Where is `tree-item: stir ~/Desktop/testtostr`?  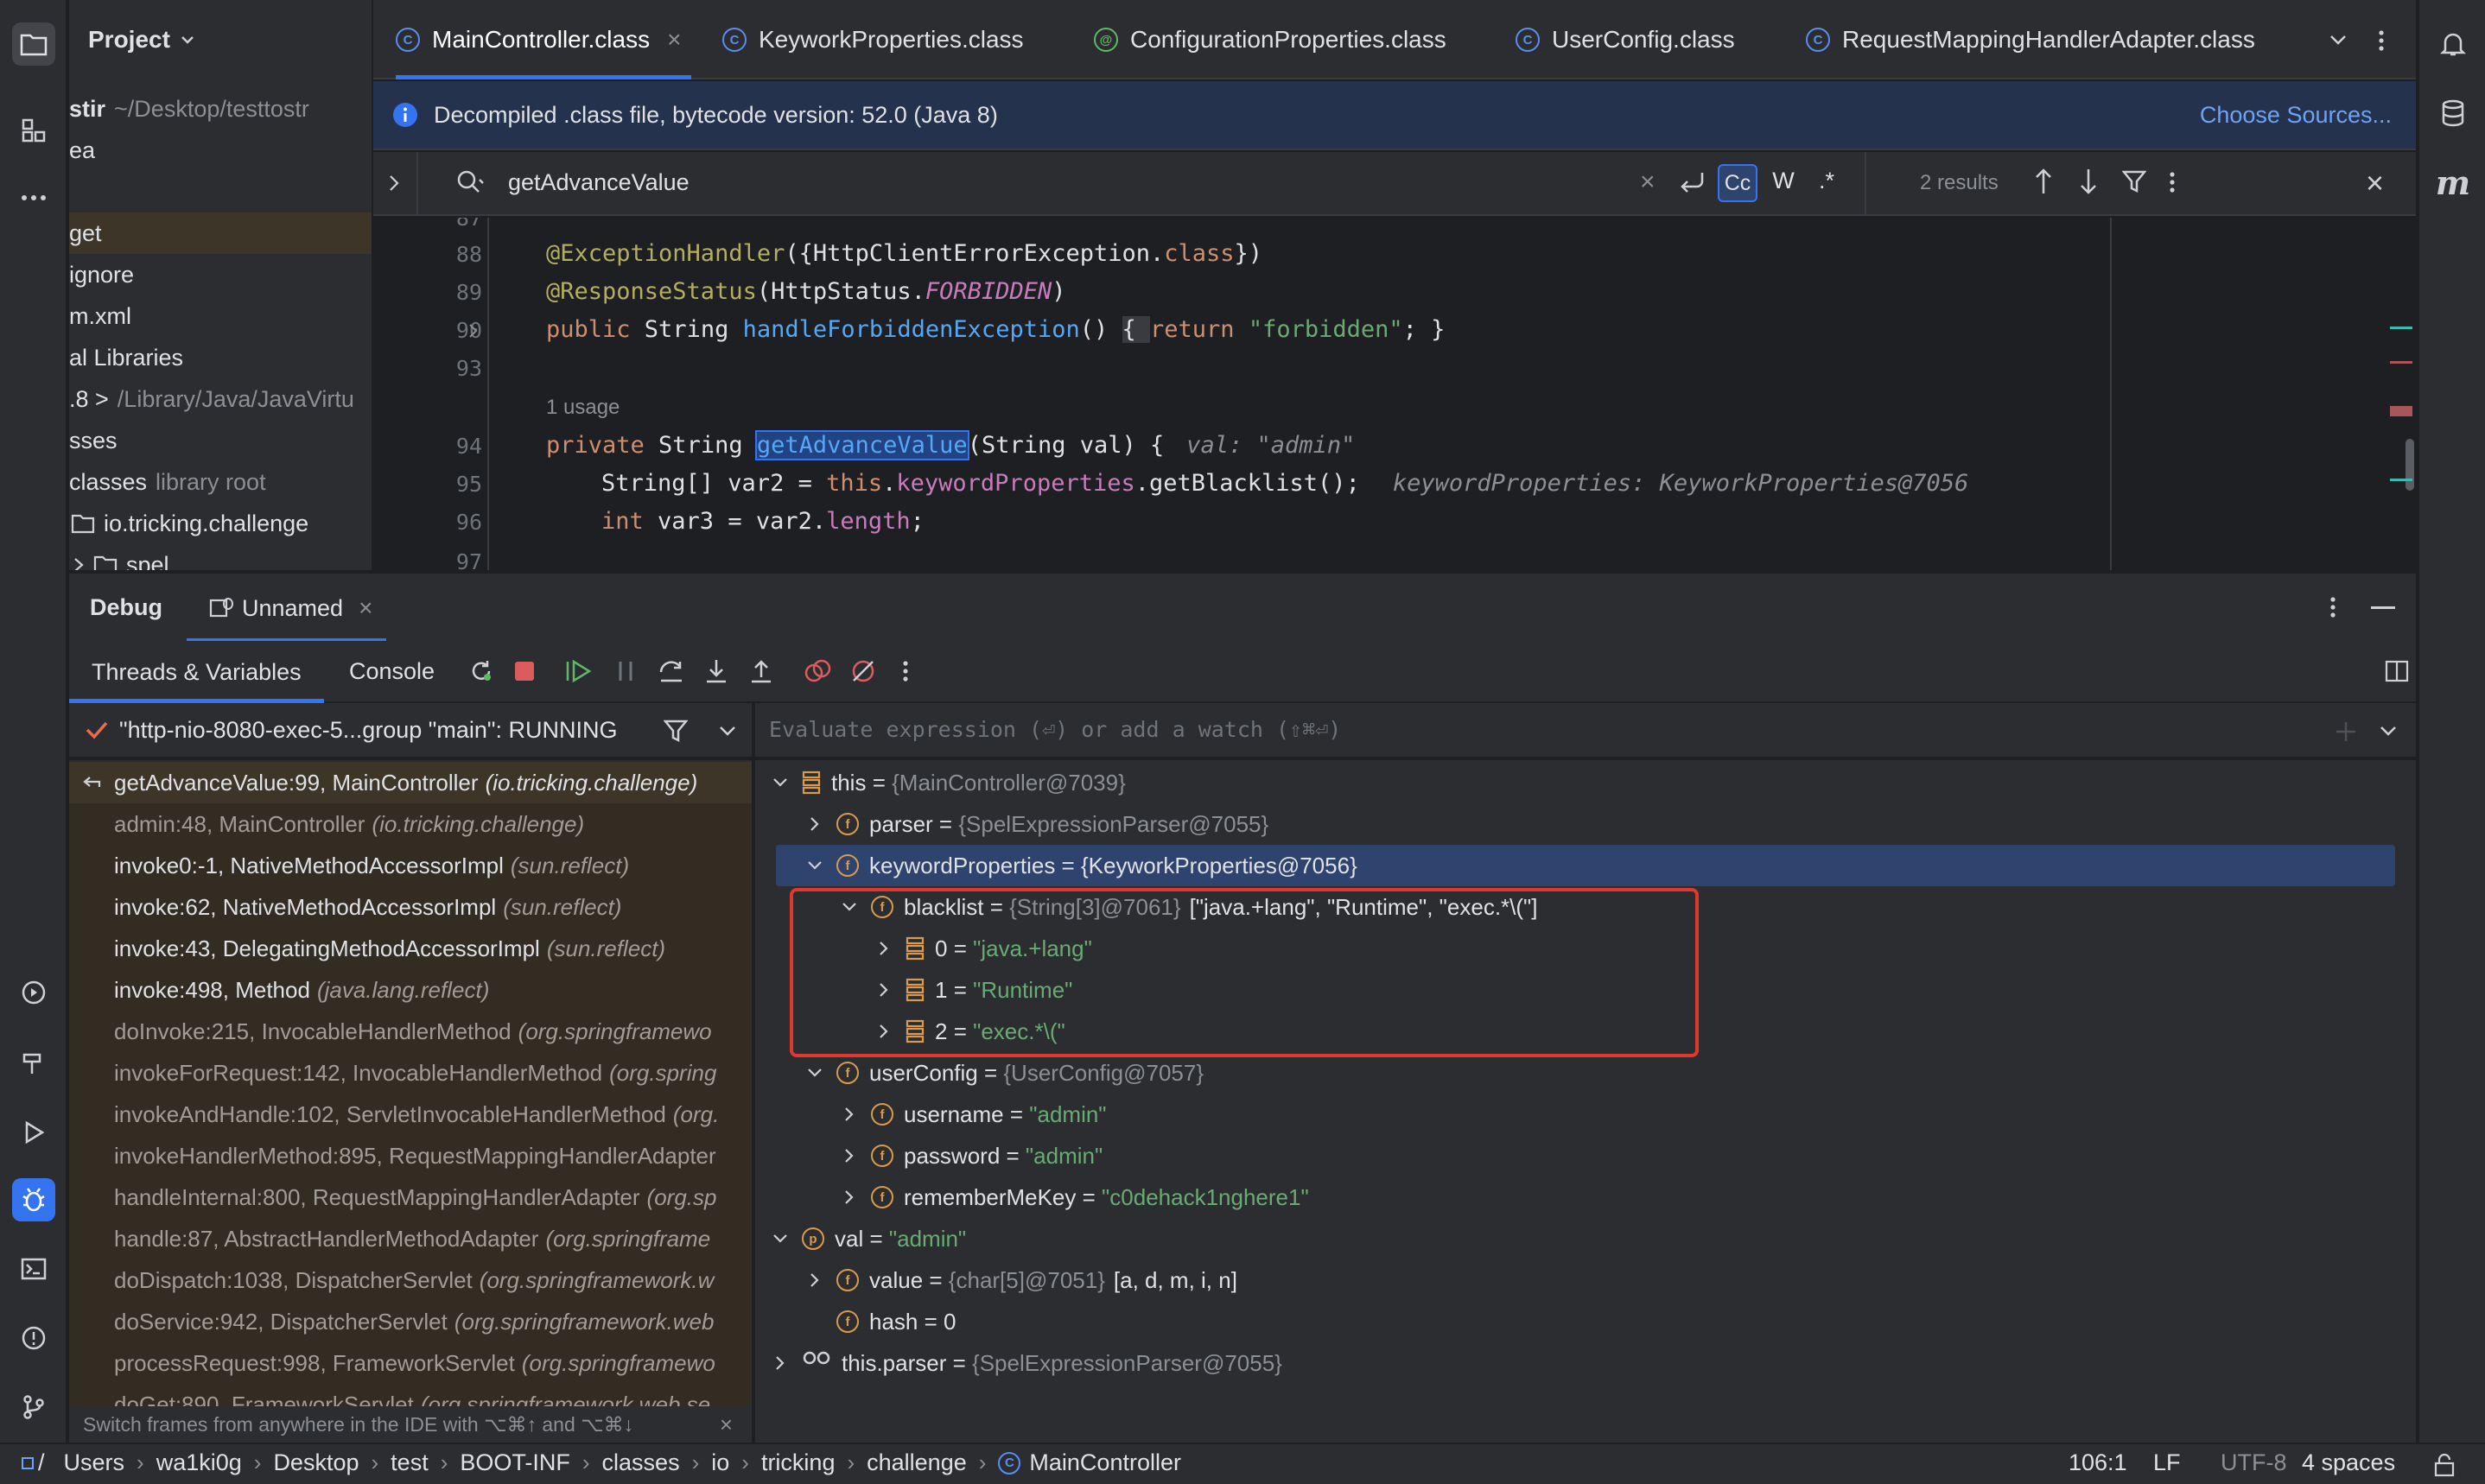
tree-item: stir ~/Desktop/testtostr is located at coordinates (221, 109).